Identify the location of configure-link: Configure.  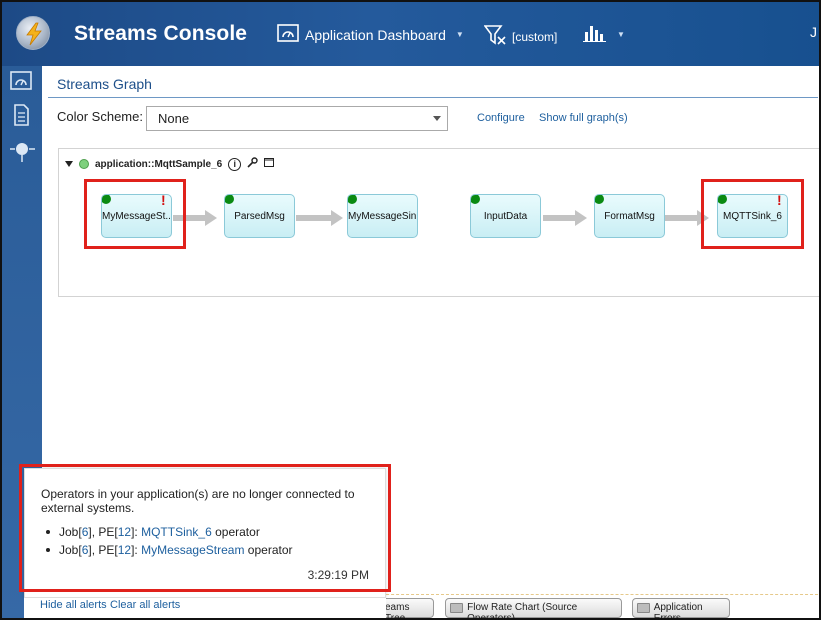
(501, 118).